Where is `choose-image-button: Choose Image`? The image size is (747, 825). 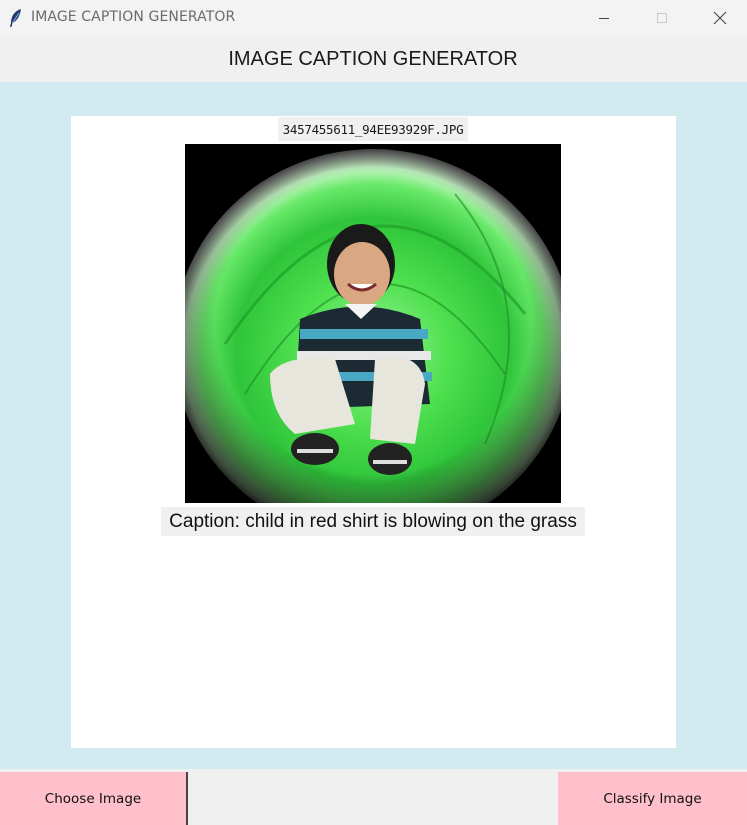 choose-image-button: Choose Image is located at coordinates (94, 798).